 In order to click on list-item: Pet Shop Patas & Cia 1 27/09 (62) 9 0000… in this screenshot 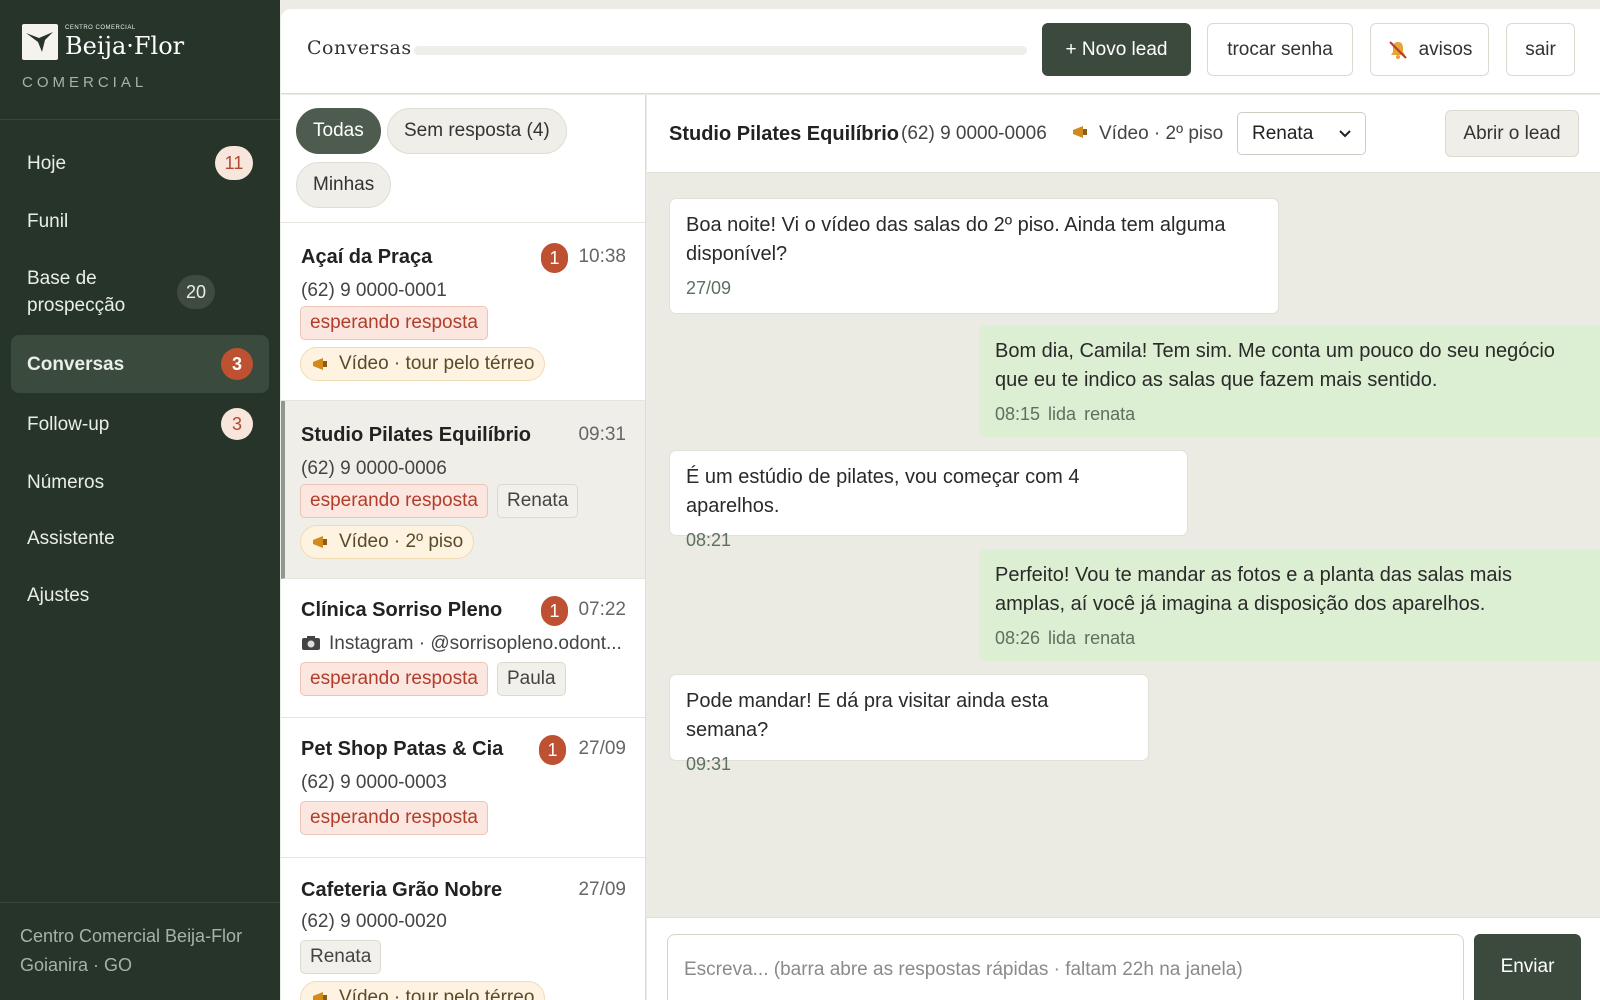, I will do `click(463, 788)`.